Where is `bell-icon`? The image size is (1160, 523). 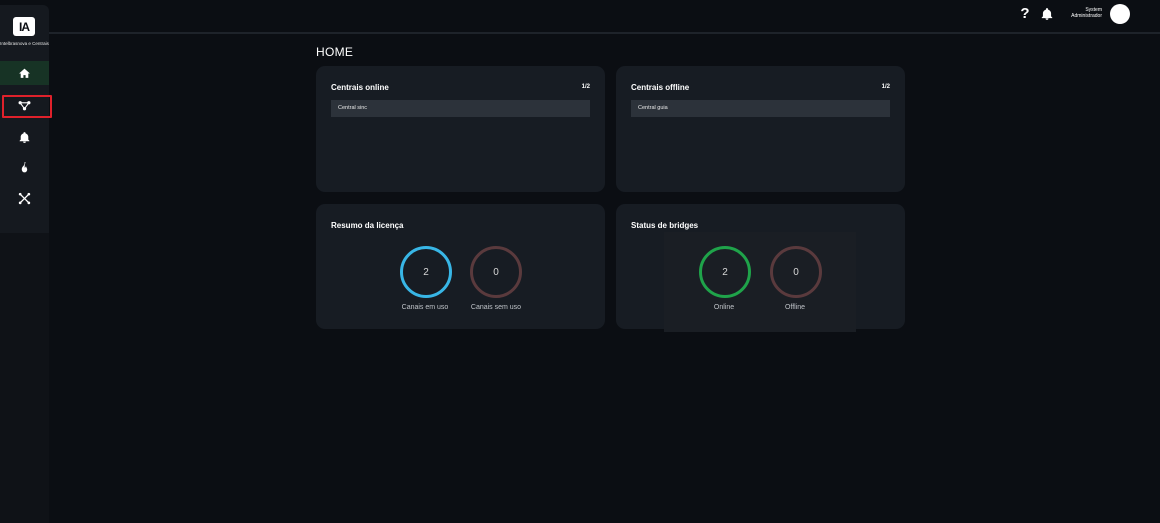
bell-icon is located at coordinates (24, 137).